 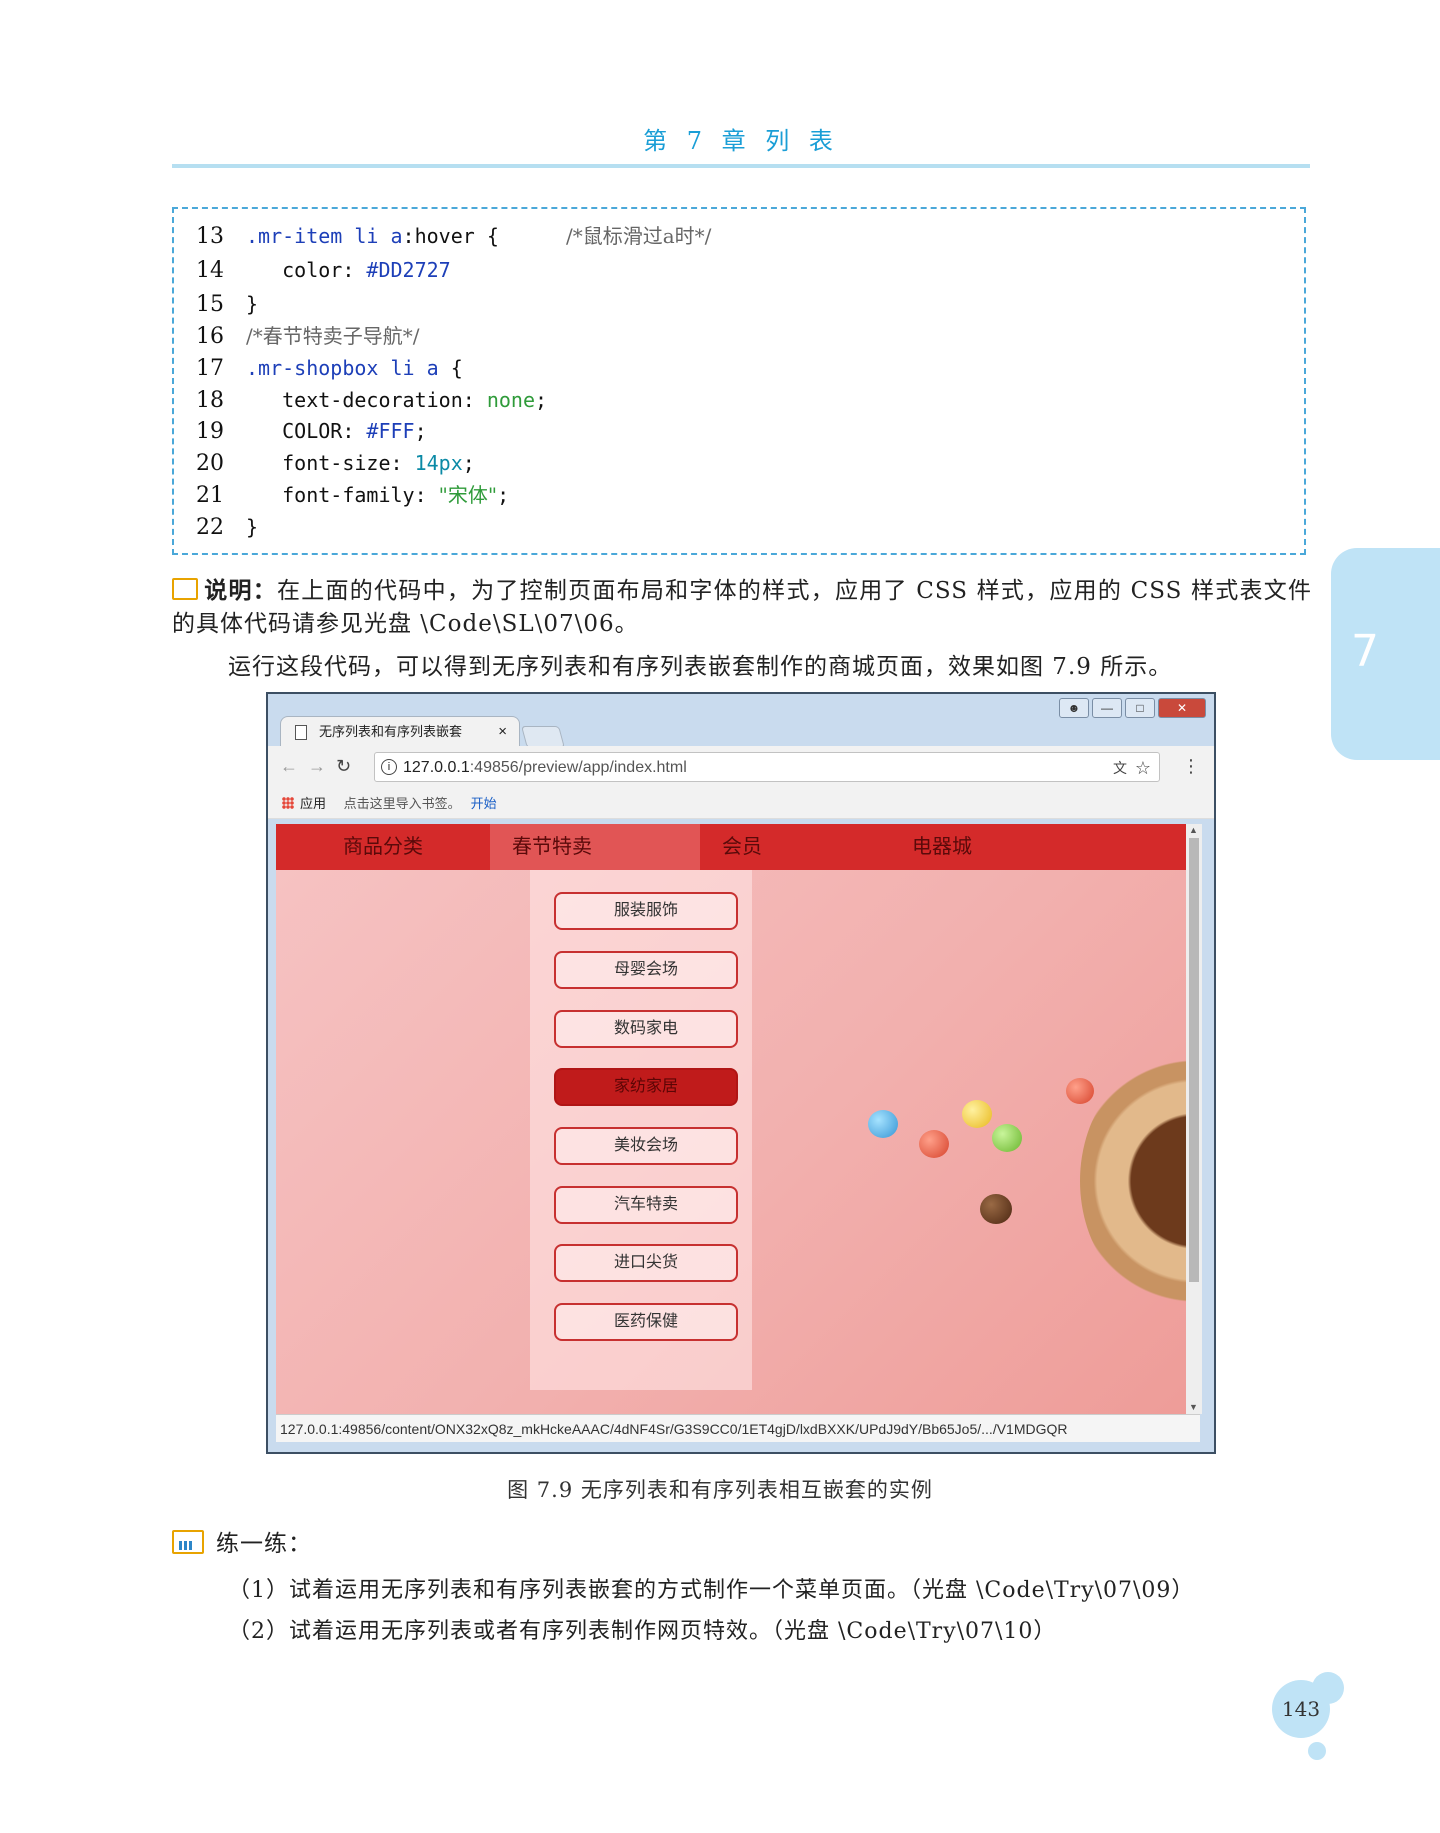 I want to click on forward-arrow-icon: →, so click(x=322, y=766).